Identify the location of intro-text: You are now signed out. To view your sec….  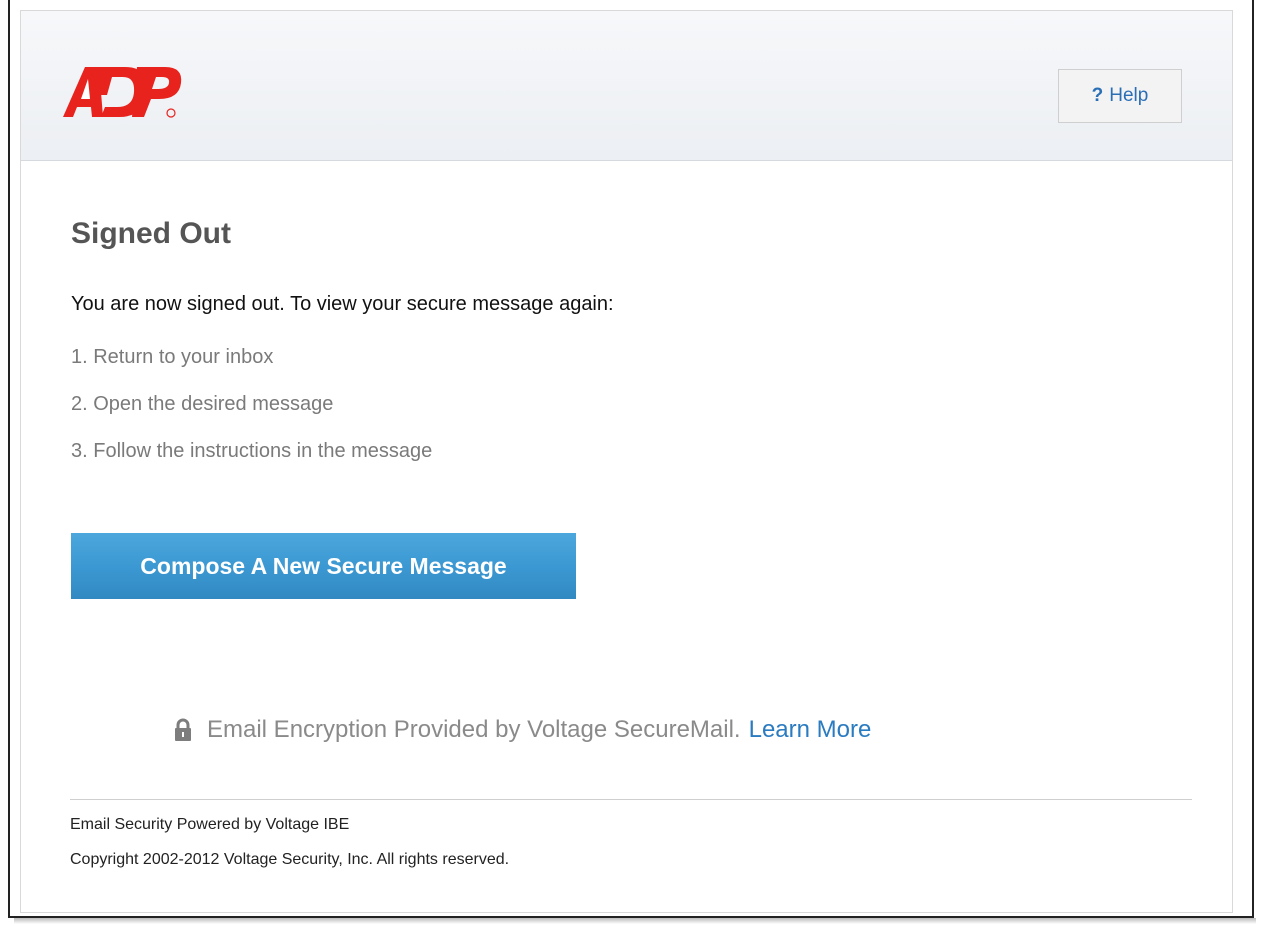
(342, 304).